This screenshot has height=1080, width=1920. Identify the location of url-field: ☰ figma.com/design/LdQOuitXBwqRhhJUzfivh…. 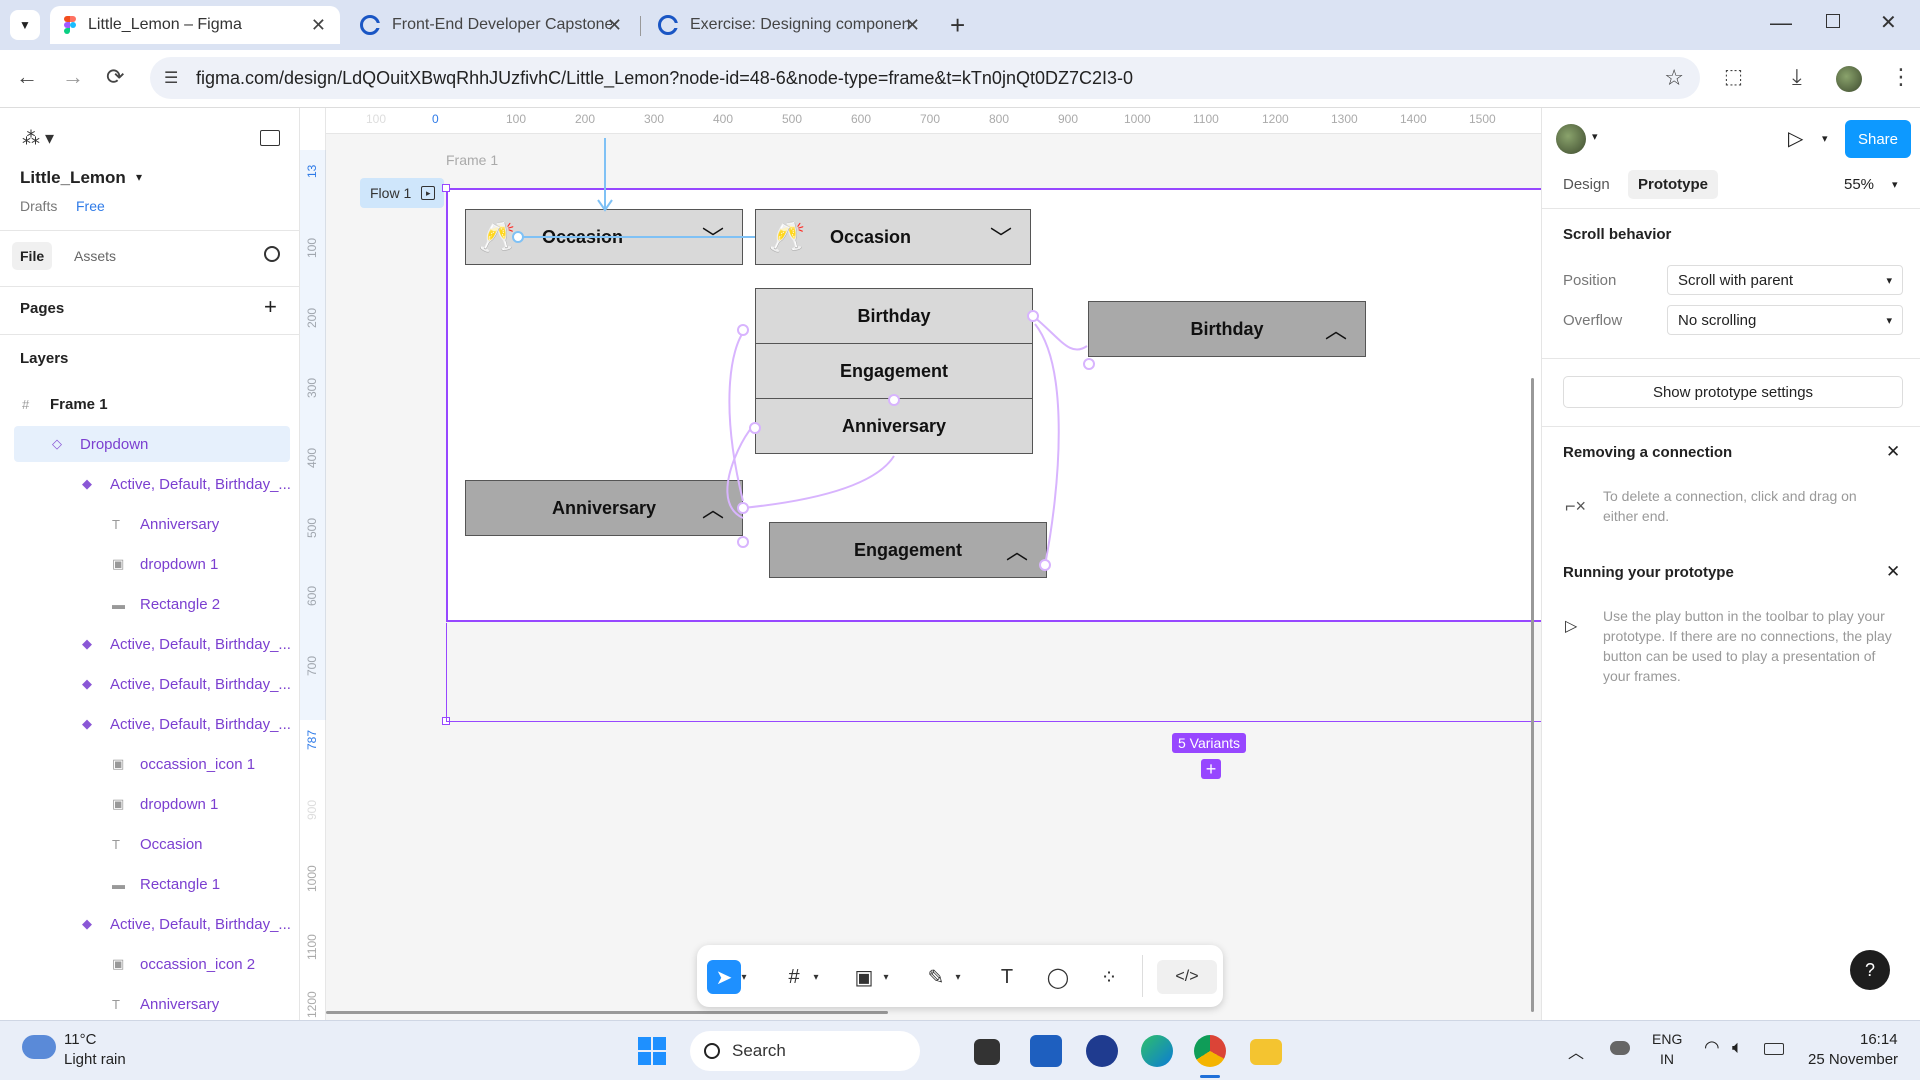
(925, 78).